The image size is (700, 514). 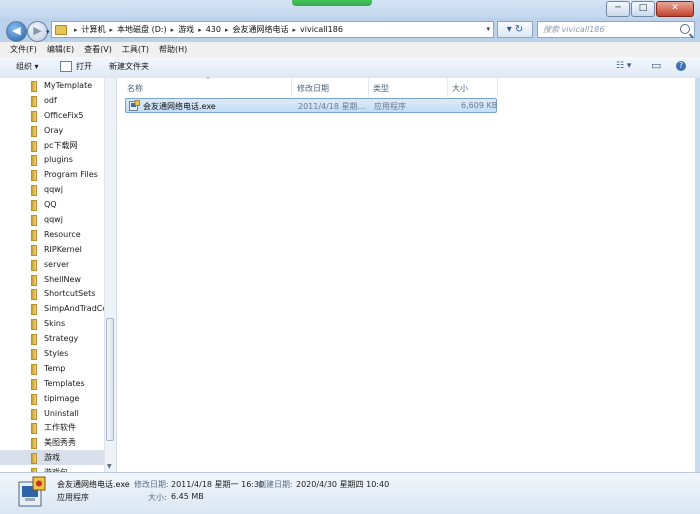 I want to click on nav-folder-label: qqwj, so click(x=53, y=219).